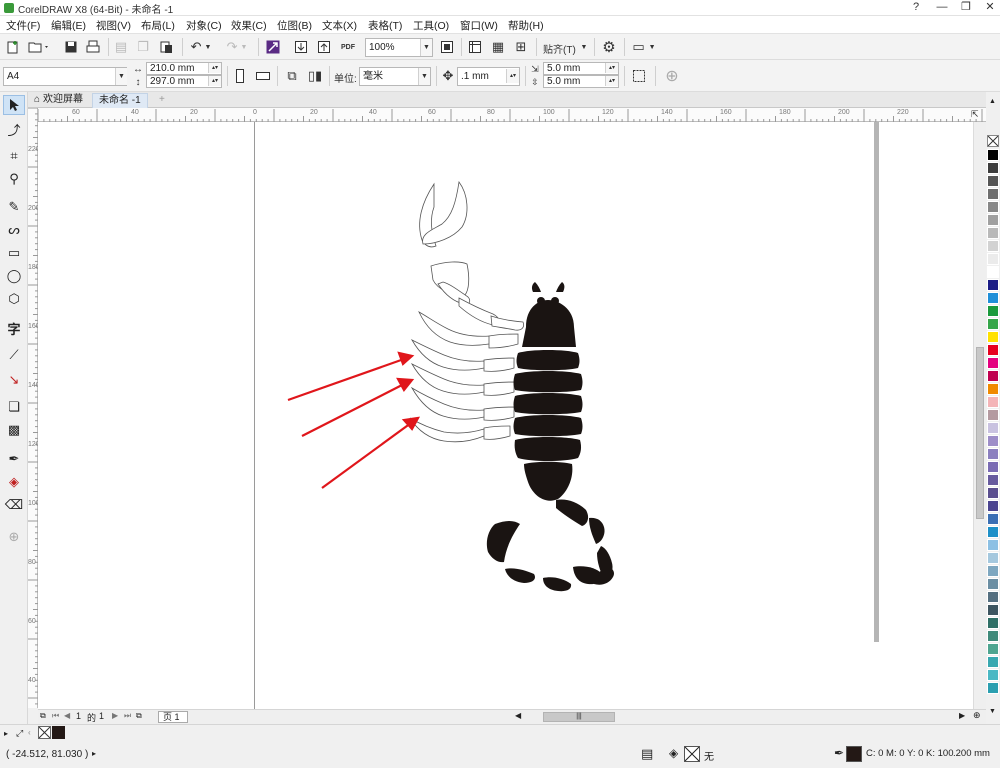 This screenshot has height=768, width=1000. What do you see at coordinates (942, 8) in the screenshot?
I see `minimize-button: —` at bounding box center [942, 8].